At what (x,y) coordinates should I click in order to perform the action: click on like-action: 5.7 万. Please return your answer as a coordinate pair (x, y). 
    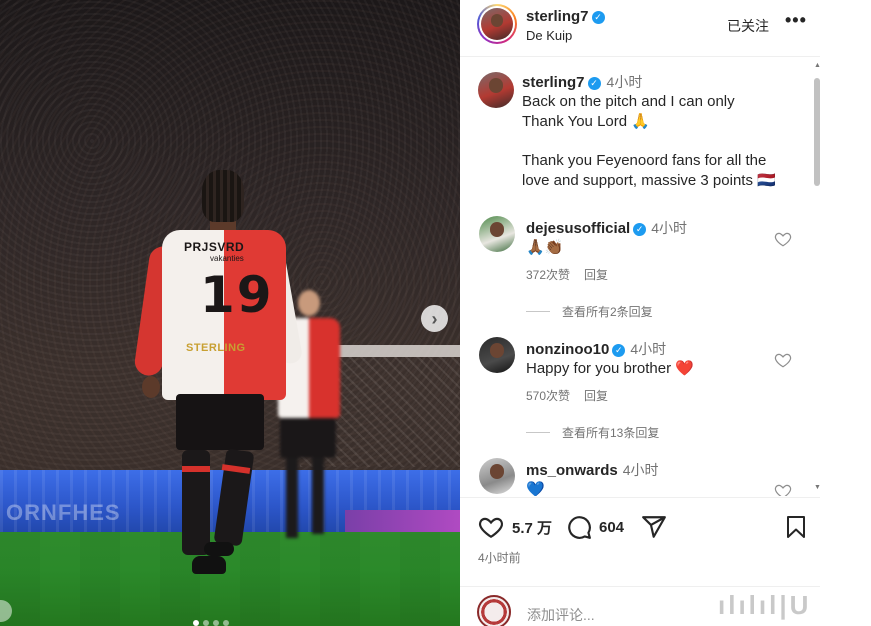
    Looking at the image, I should click on (515, 527).